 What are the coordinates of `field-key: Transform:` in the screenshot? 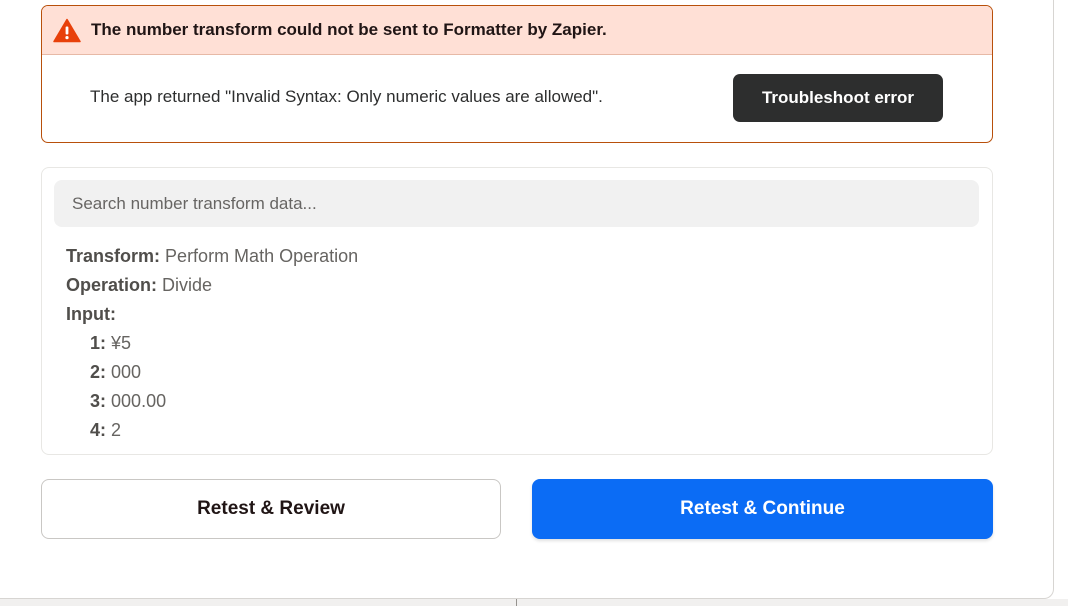 It's located at (113, 256).